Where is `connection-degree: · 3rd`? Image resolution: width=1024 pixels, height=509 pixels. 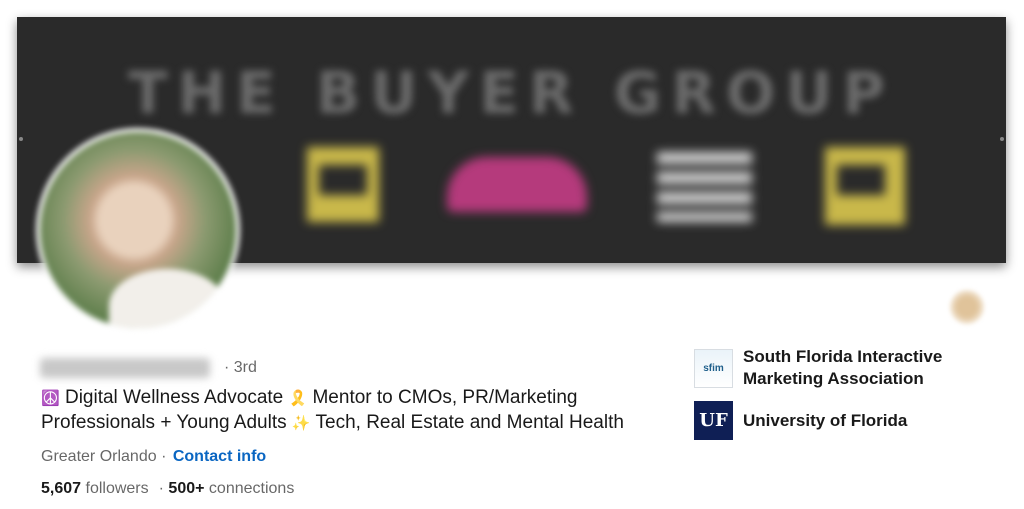
connection-degree: · 3rd is located at coordinates (240, 367).